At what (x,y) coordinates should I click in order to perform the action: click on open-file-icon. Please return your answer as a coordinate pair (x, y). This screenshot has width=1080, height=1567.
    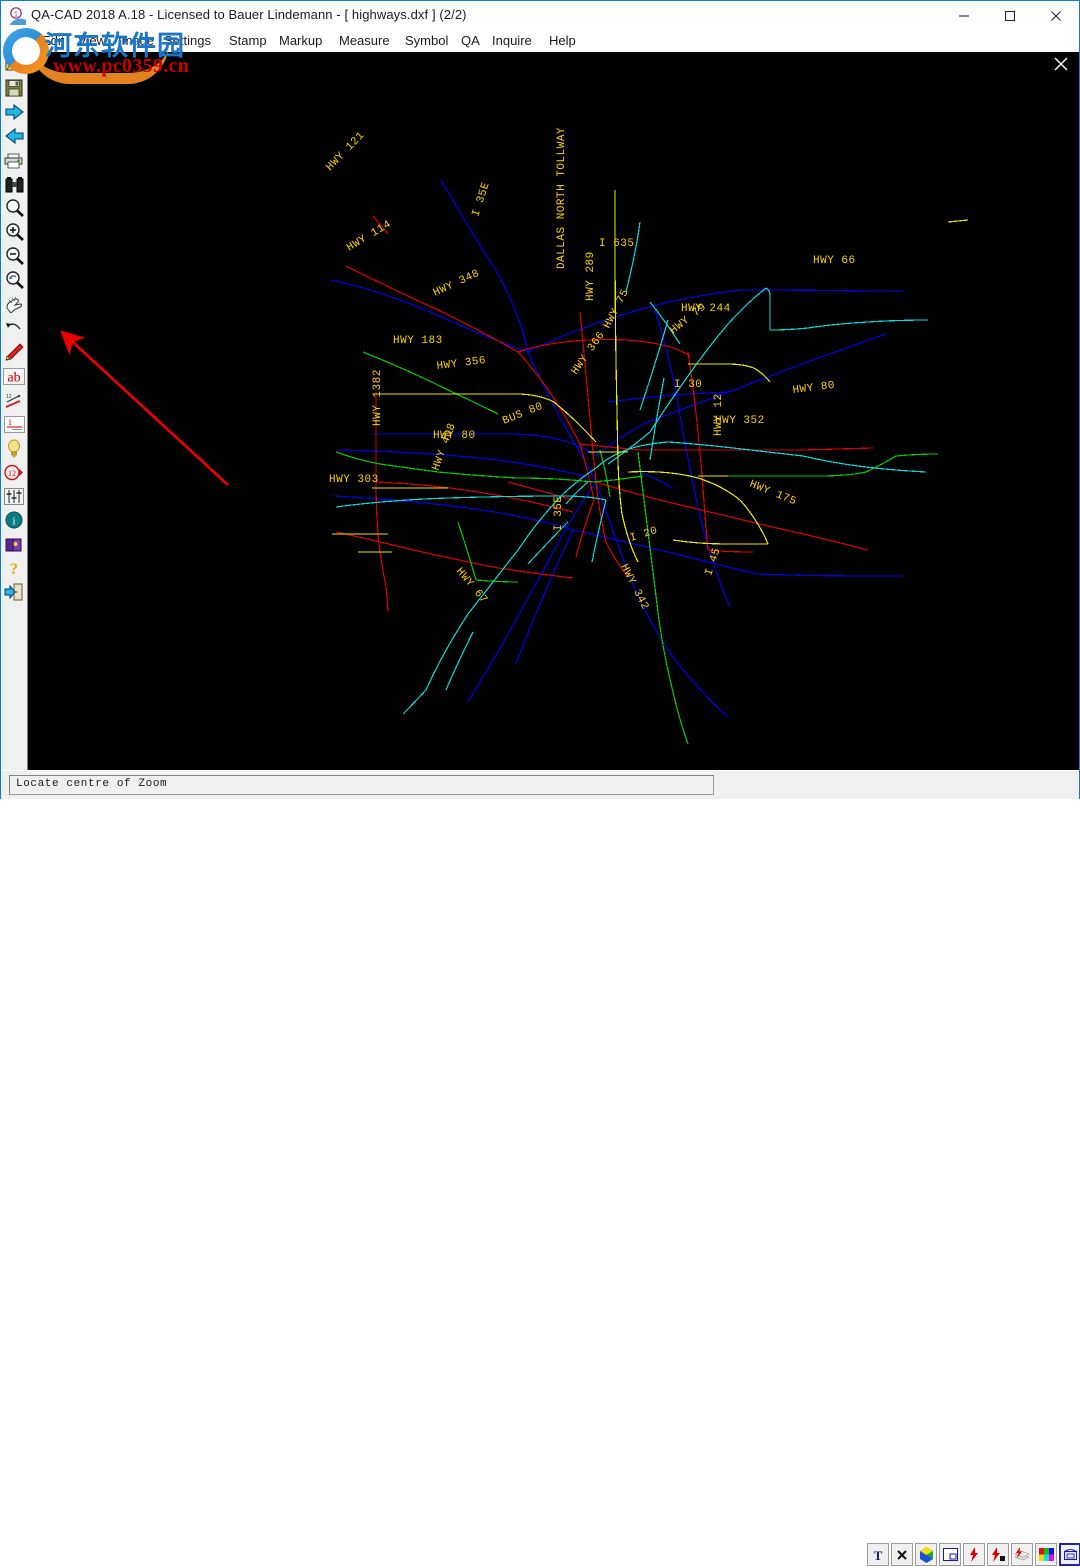
    Looking at the image, I should click on (14, 64).